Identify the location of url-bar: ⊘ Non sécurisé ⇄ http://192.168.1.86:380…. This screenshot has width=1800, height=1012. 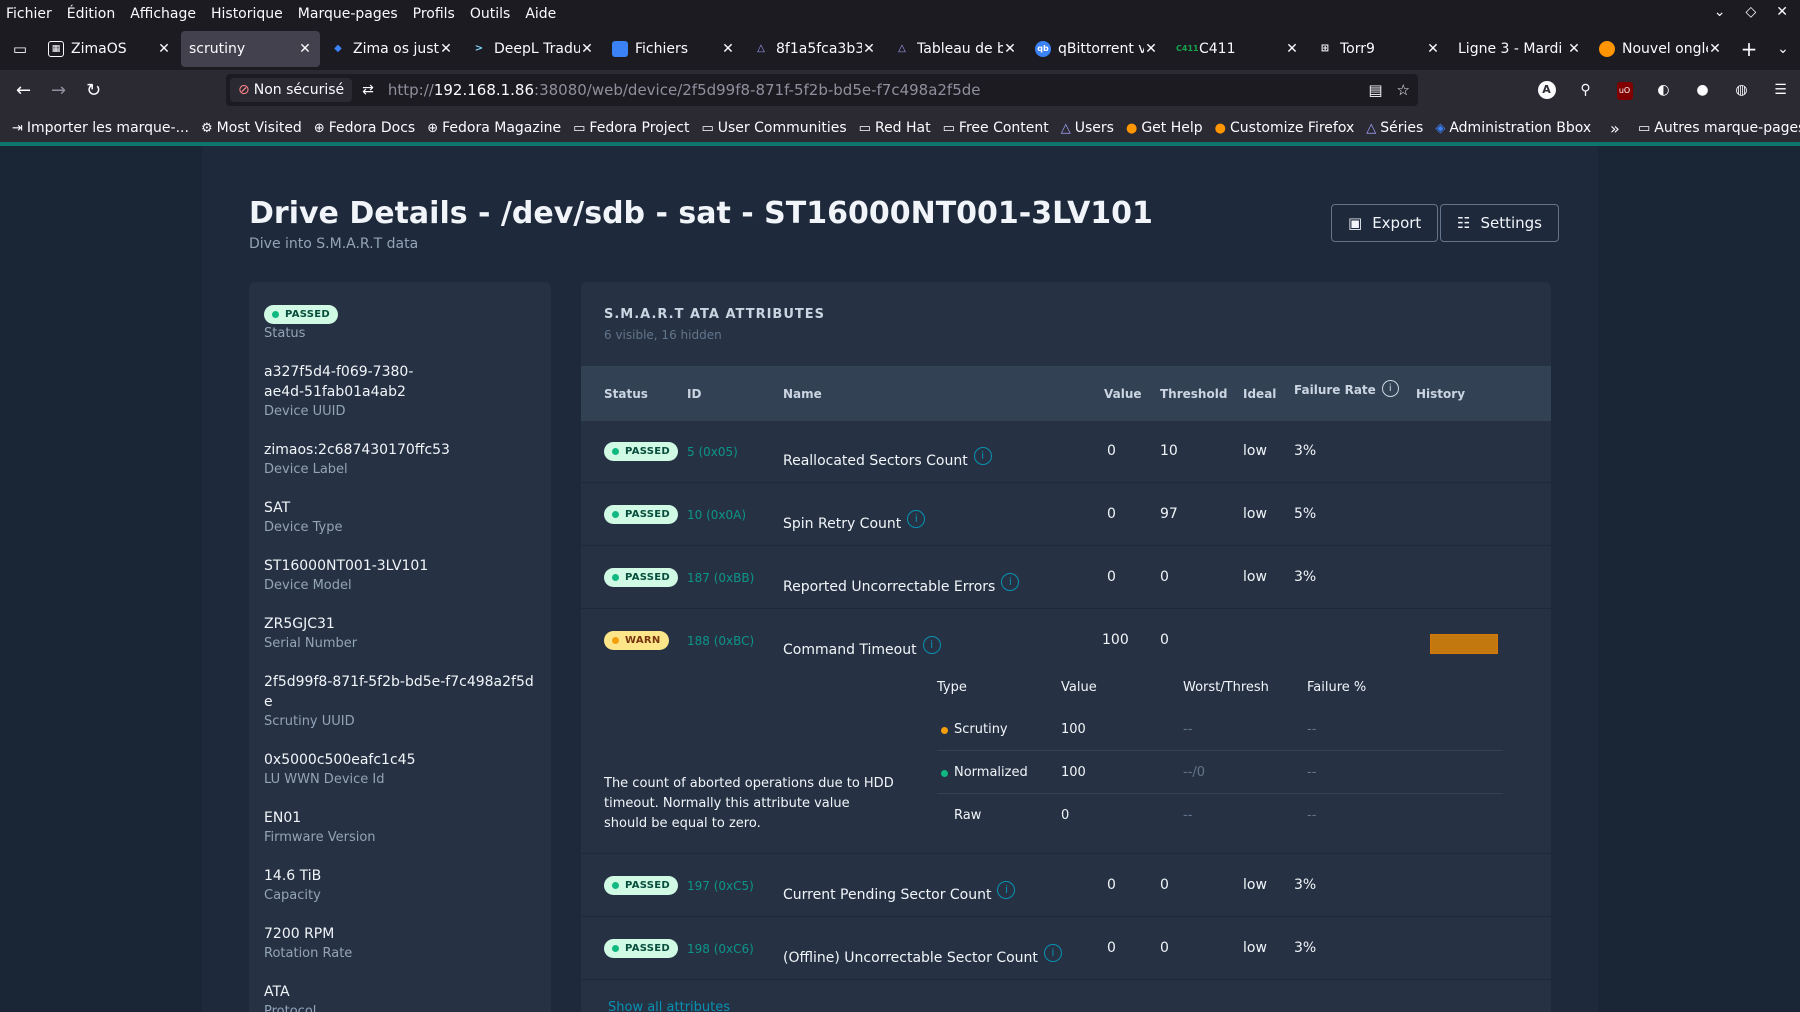
(822, 90).